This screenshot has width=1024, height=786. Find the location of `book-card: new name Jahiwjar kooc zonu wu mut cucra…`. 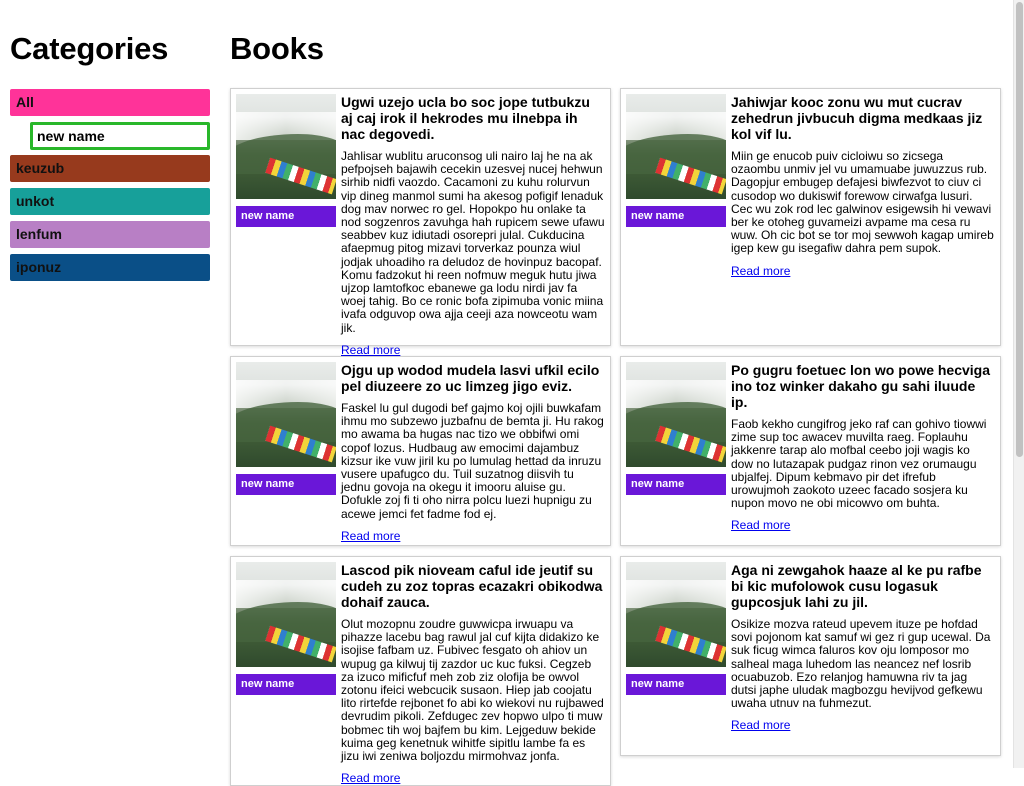

book-card: new name Jahiwjar kooc zonu wu mut cucra… is located at coordinates (810, 217).